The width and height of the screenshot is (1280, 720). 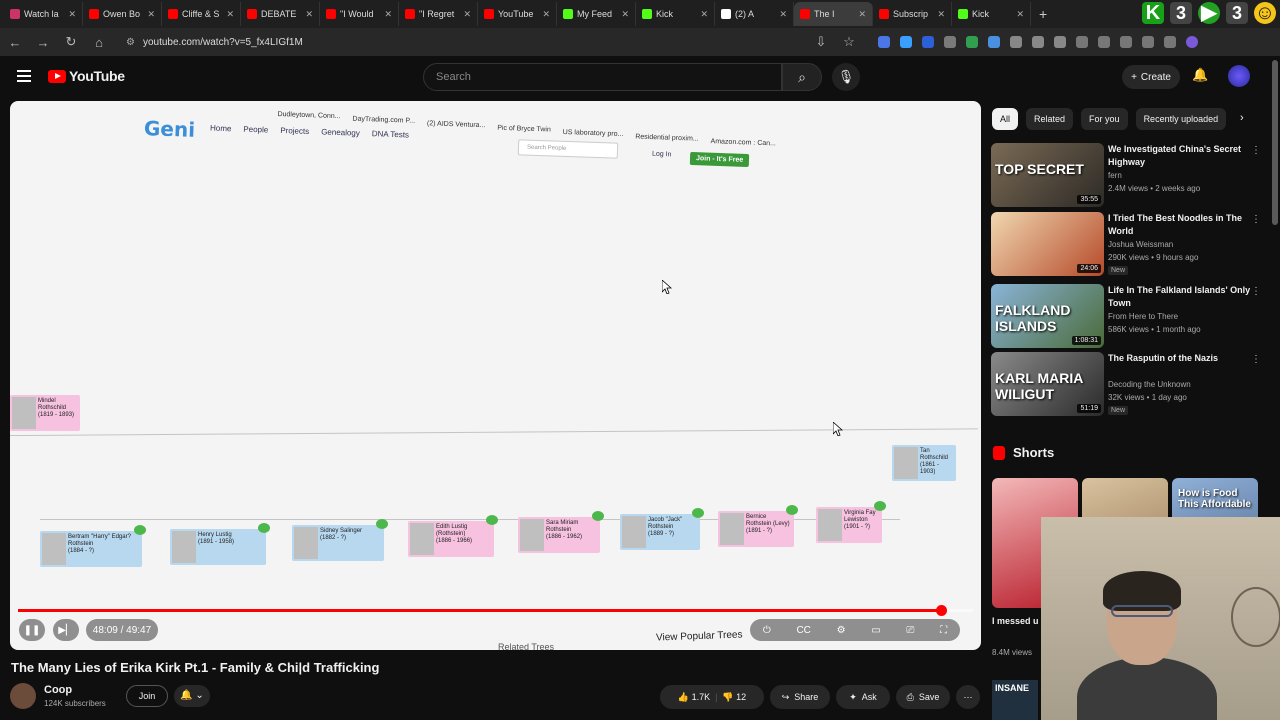 I want to click on progress-bar, so click(x=495, y=610).